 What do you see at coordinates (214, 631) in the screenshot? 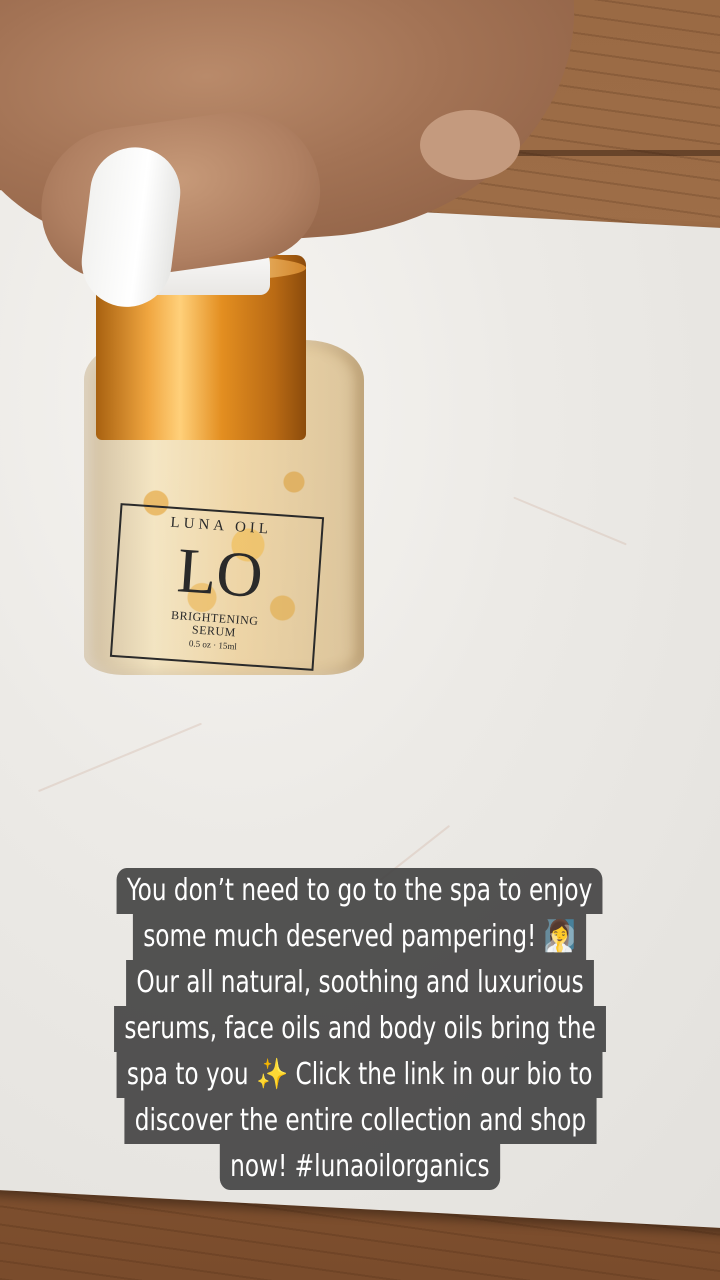
I see `label-name-line2: SERUM` at bounding box center [214, 631].